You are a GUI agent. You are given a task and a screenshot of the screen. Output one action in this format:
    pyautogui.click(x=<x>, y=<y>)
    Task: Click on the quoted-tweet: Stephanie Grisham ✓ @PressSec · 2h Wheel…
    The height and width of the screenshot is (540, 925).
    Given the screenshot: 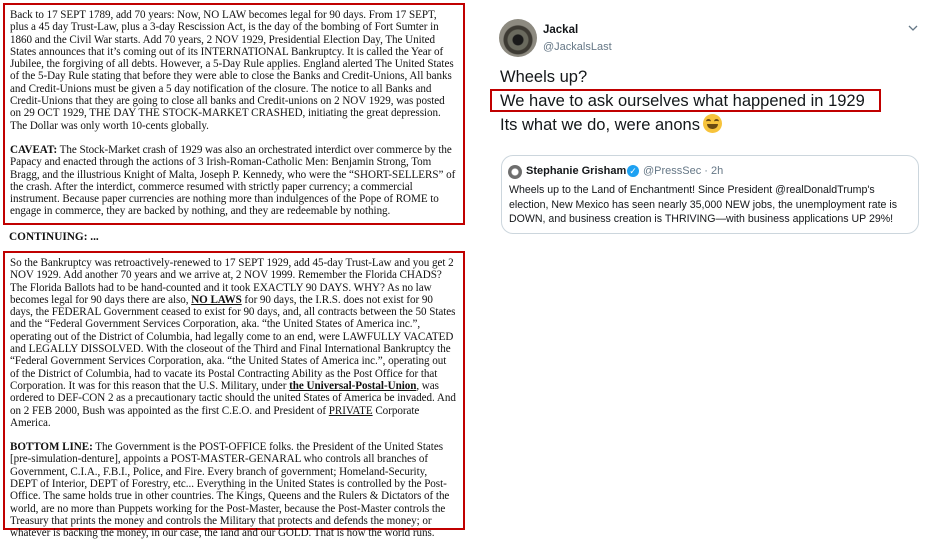 What is the action you would take?
    pyautogui.click(x=710, y=194)
    